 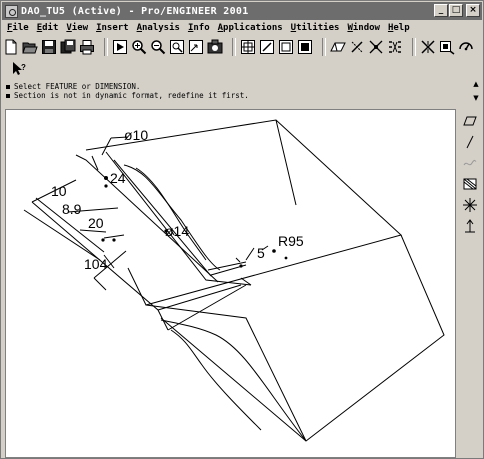 What do you see at coordinates (96, 223) in the screenshot?
I see `dimension-20: 20` at bounding box center [96, 223].